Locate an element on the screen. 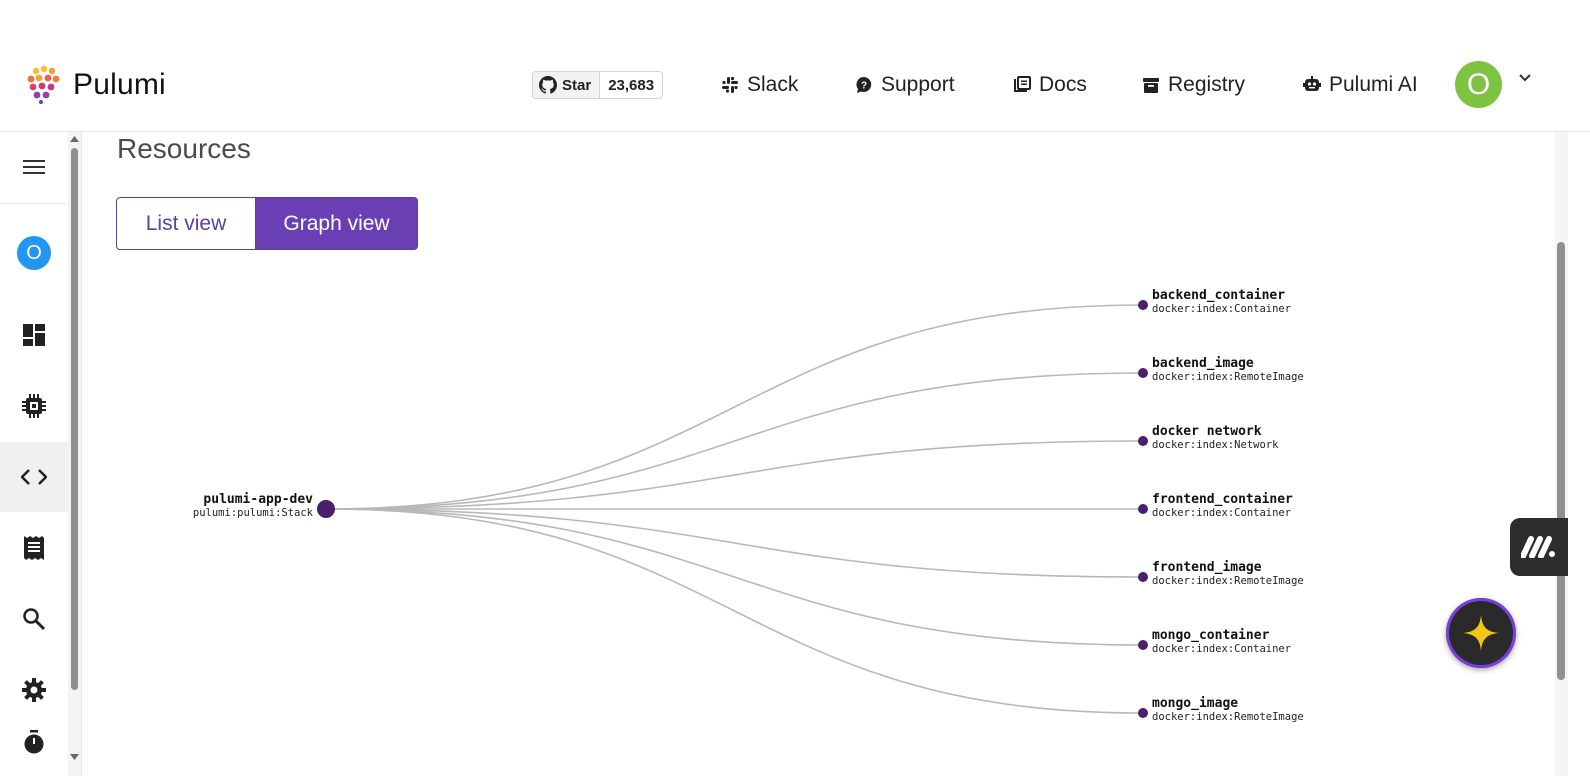 This screenshot has height=776, width=1590. nav-docs: Docs is located at coordinates (1050, 85).